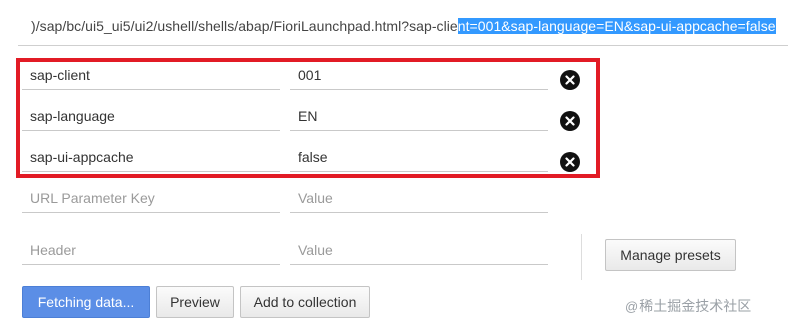 The image size is (792, 324). Describe the element at coordinates (581, 257) in the screenshot. I see `divider` at that location.